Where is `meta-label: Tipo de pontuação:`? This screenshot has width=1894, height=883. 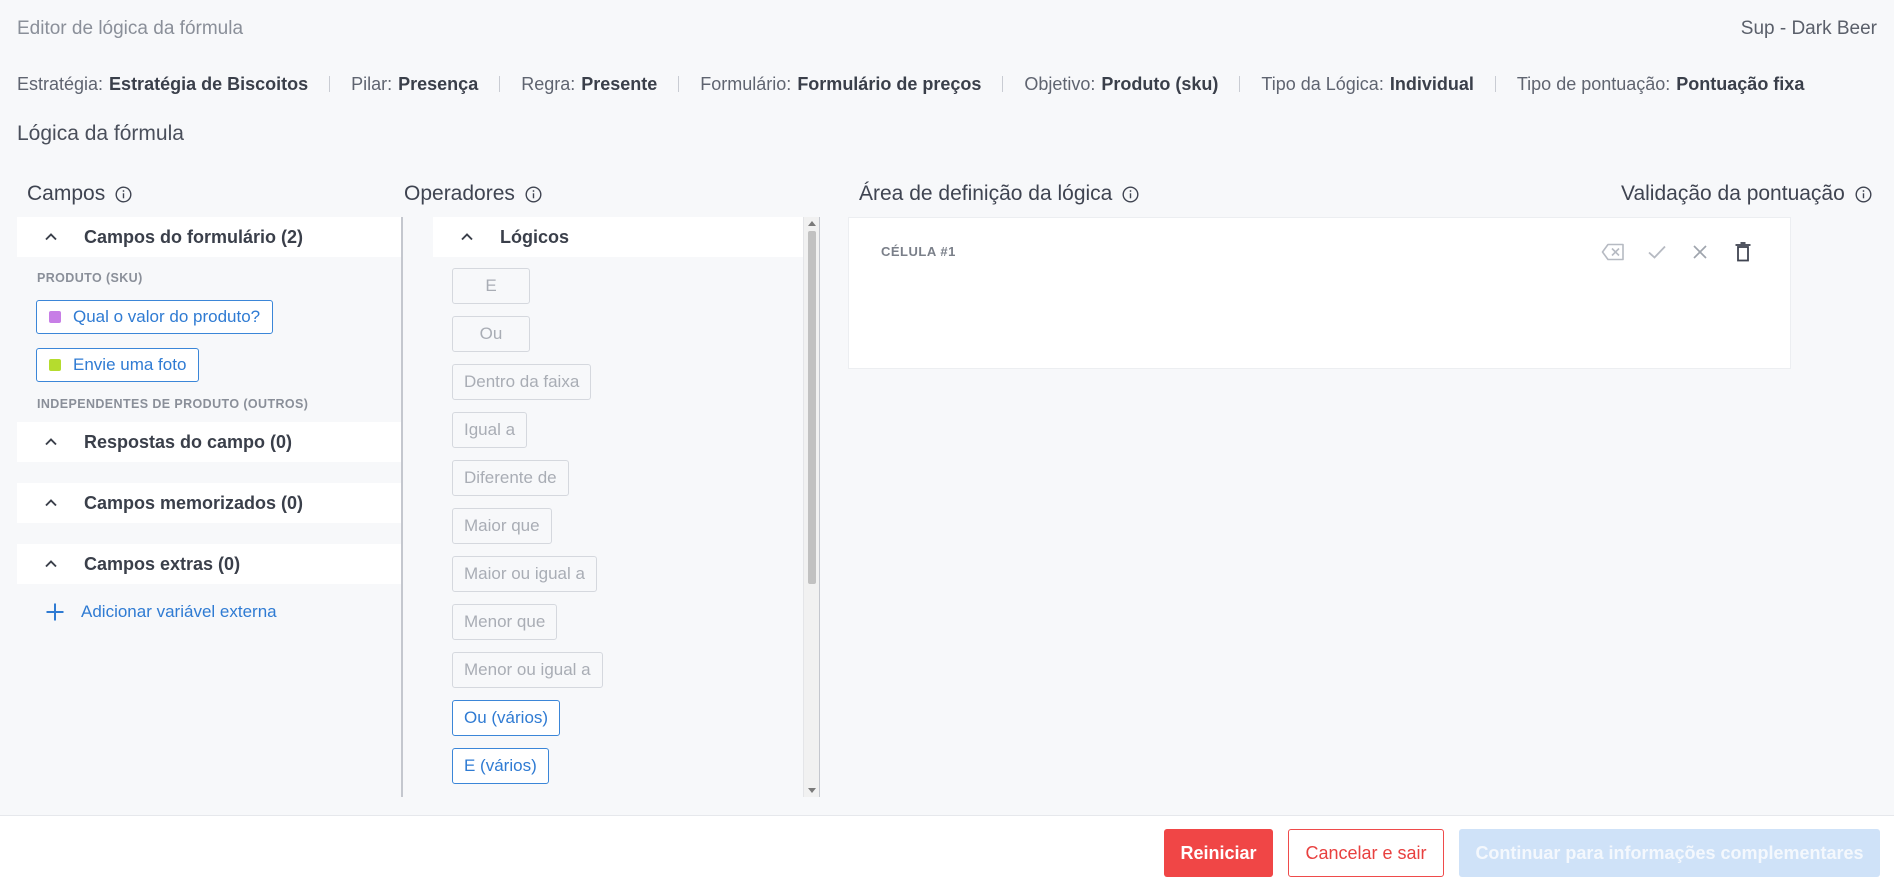 meta-label: Tipo de pontuação: is located at coordinates (1593, 83).